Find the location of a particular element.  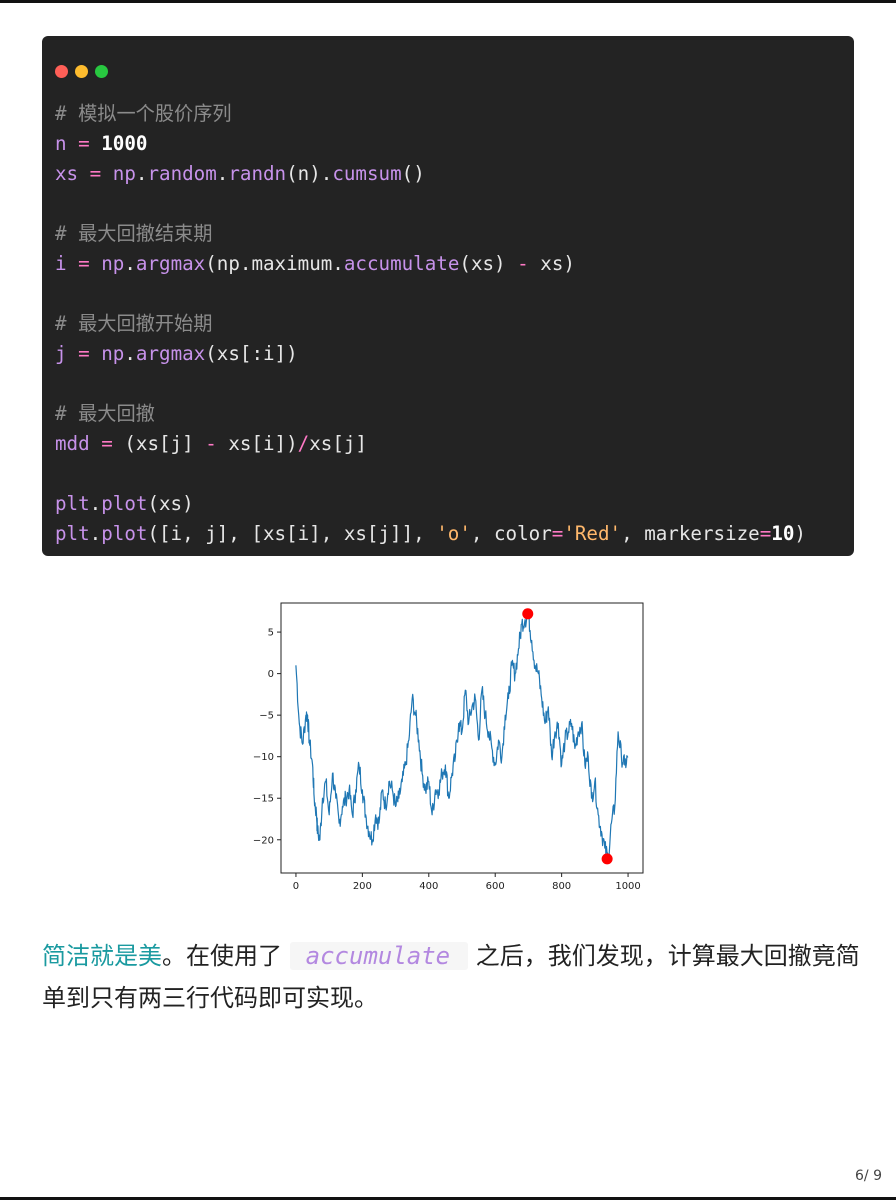

code-token: 'Red' is located at coordinates (592, 533).